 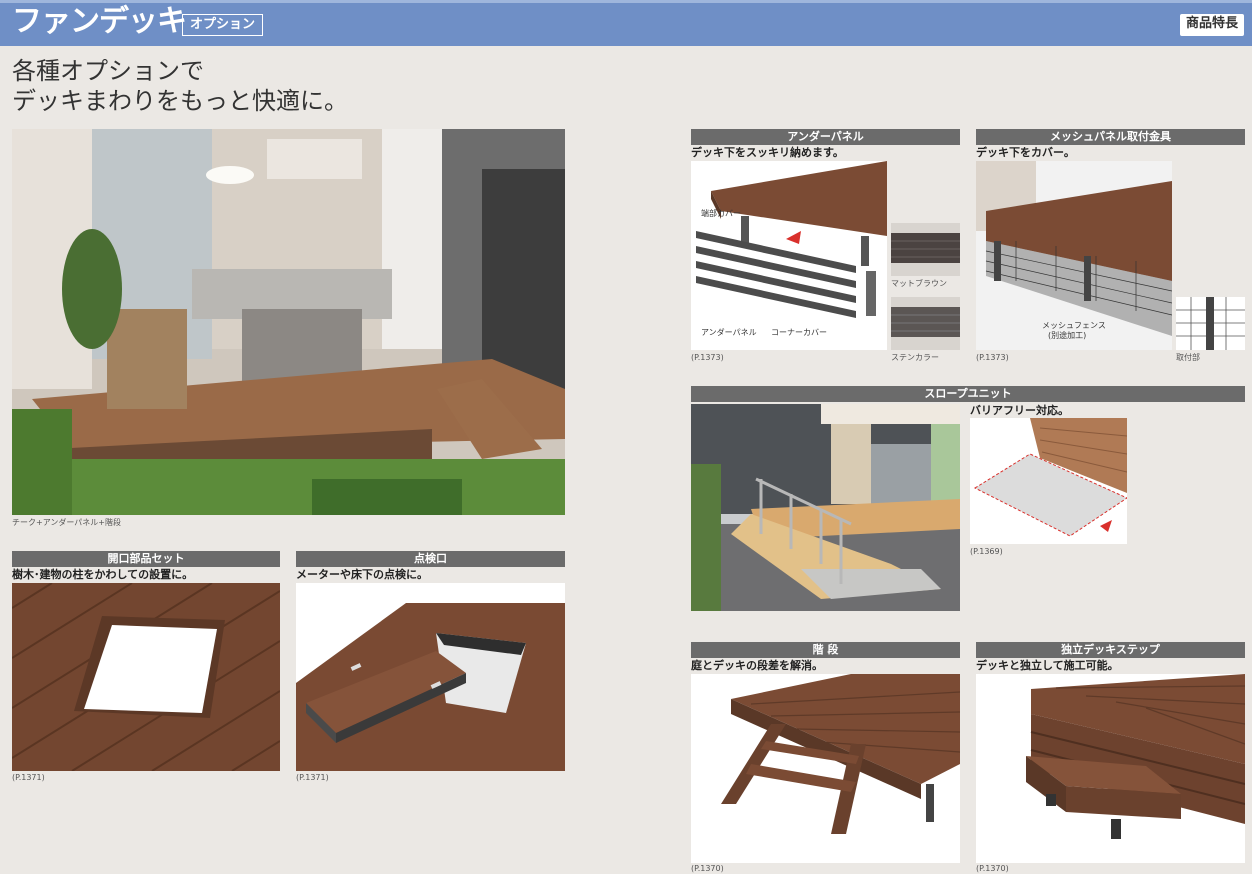 What do you see at coordinates (825, 768) in the screenshot?
I see `stairs-photo` at bounding box center [825, 768].